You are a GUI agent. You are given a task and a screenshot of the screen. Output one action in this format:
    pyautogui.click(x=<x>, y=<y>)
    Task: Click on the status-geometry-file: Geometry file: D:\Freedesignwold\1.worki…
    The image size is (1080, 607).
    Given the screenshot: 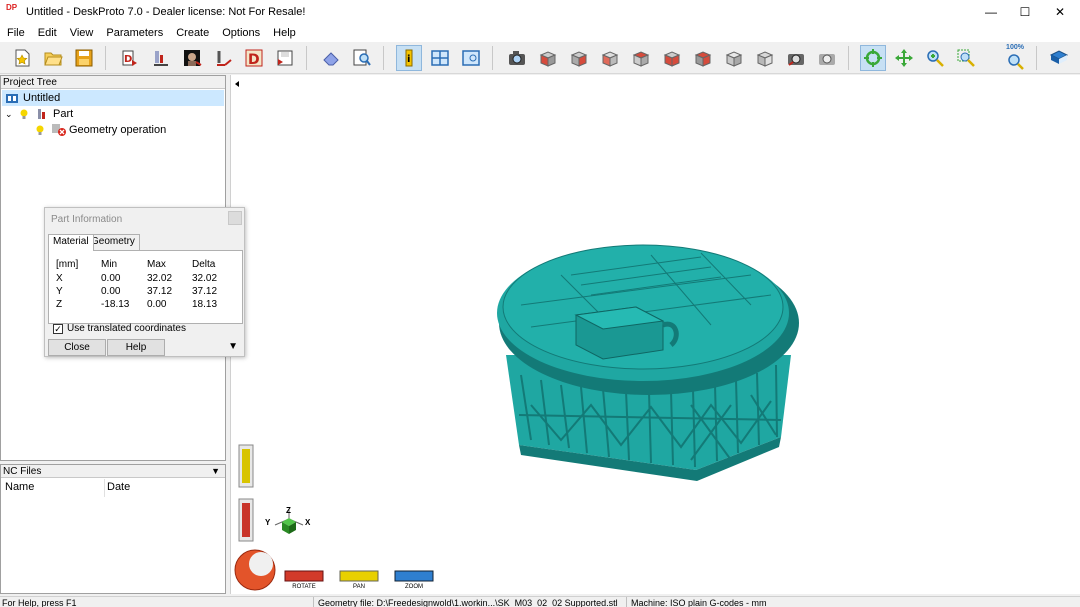 What is the action you would take?
    pyautogui.click(x=468, y=602)
    